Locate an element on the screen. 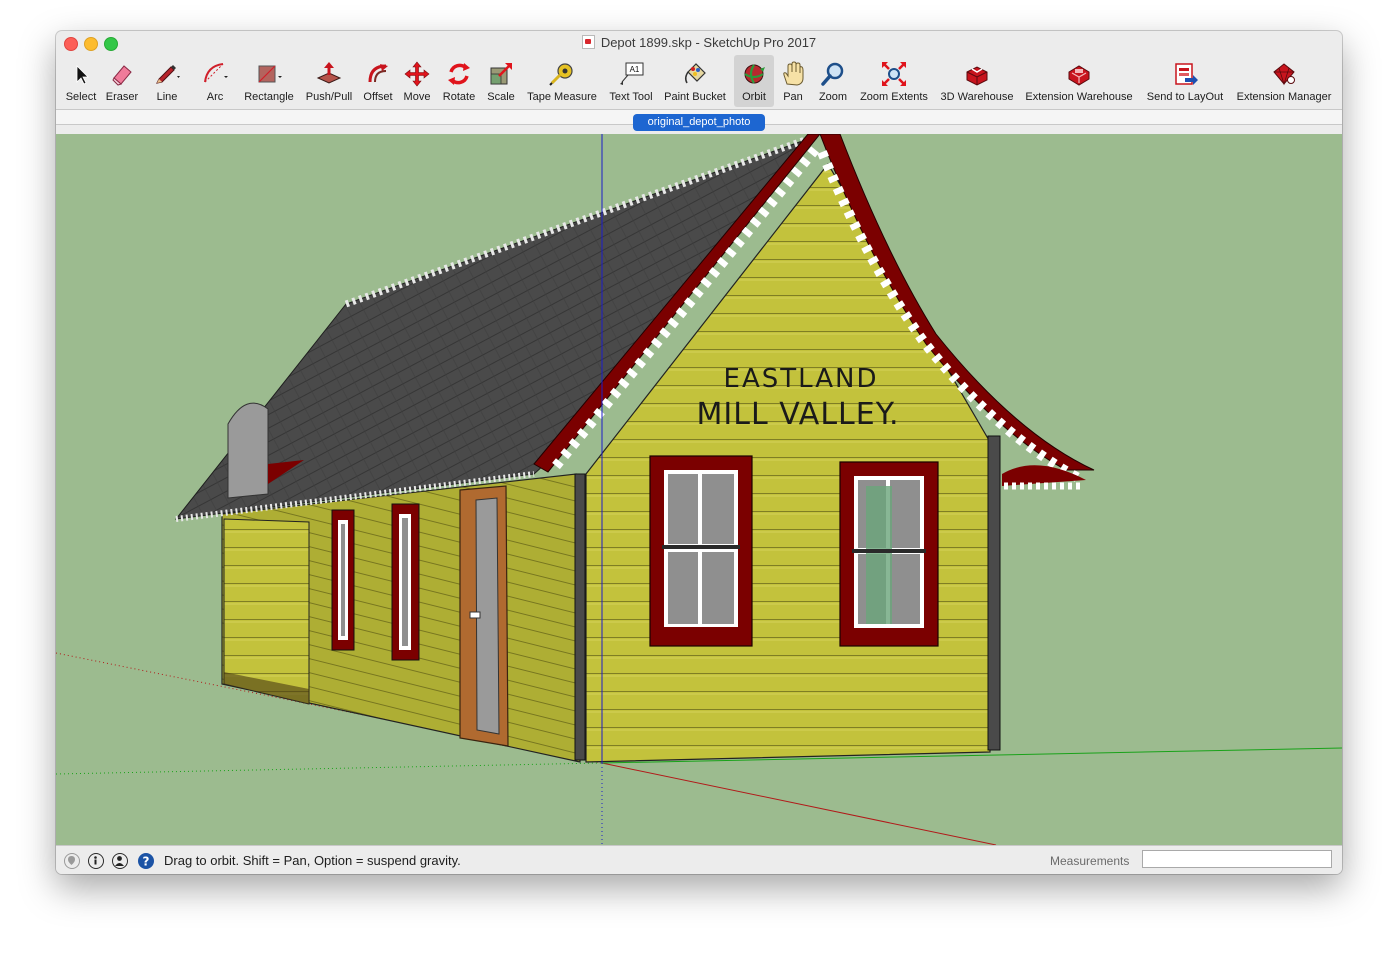 This screenshot has height=954, width=1398. title-bar: Depot 1899.skp - SketchUp Pro 2017 is located at coordinates (699, 43).